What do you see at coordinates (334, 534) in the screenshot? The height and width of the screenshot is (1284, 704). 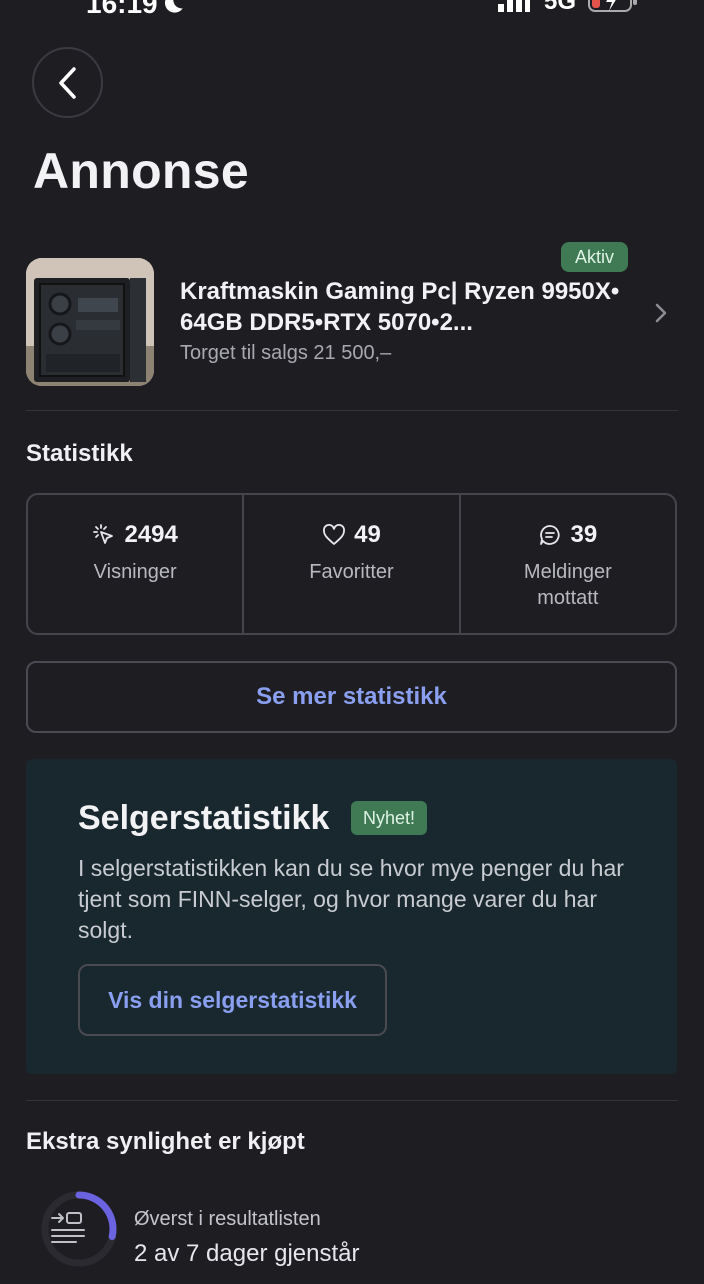 I see `heart-icon` at bounding box center [334, 534].